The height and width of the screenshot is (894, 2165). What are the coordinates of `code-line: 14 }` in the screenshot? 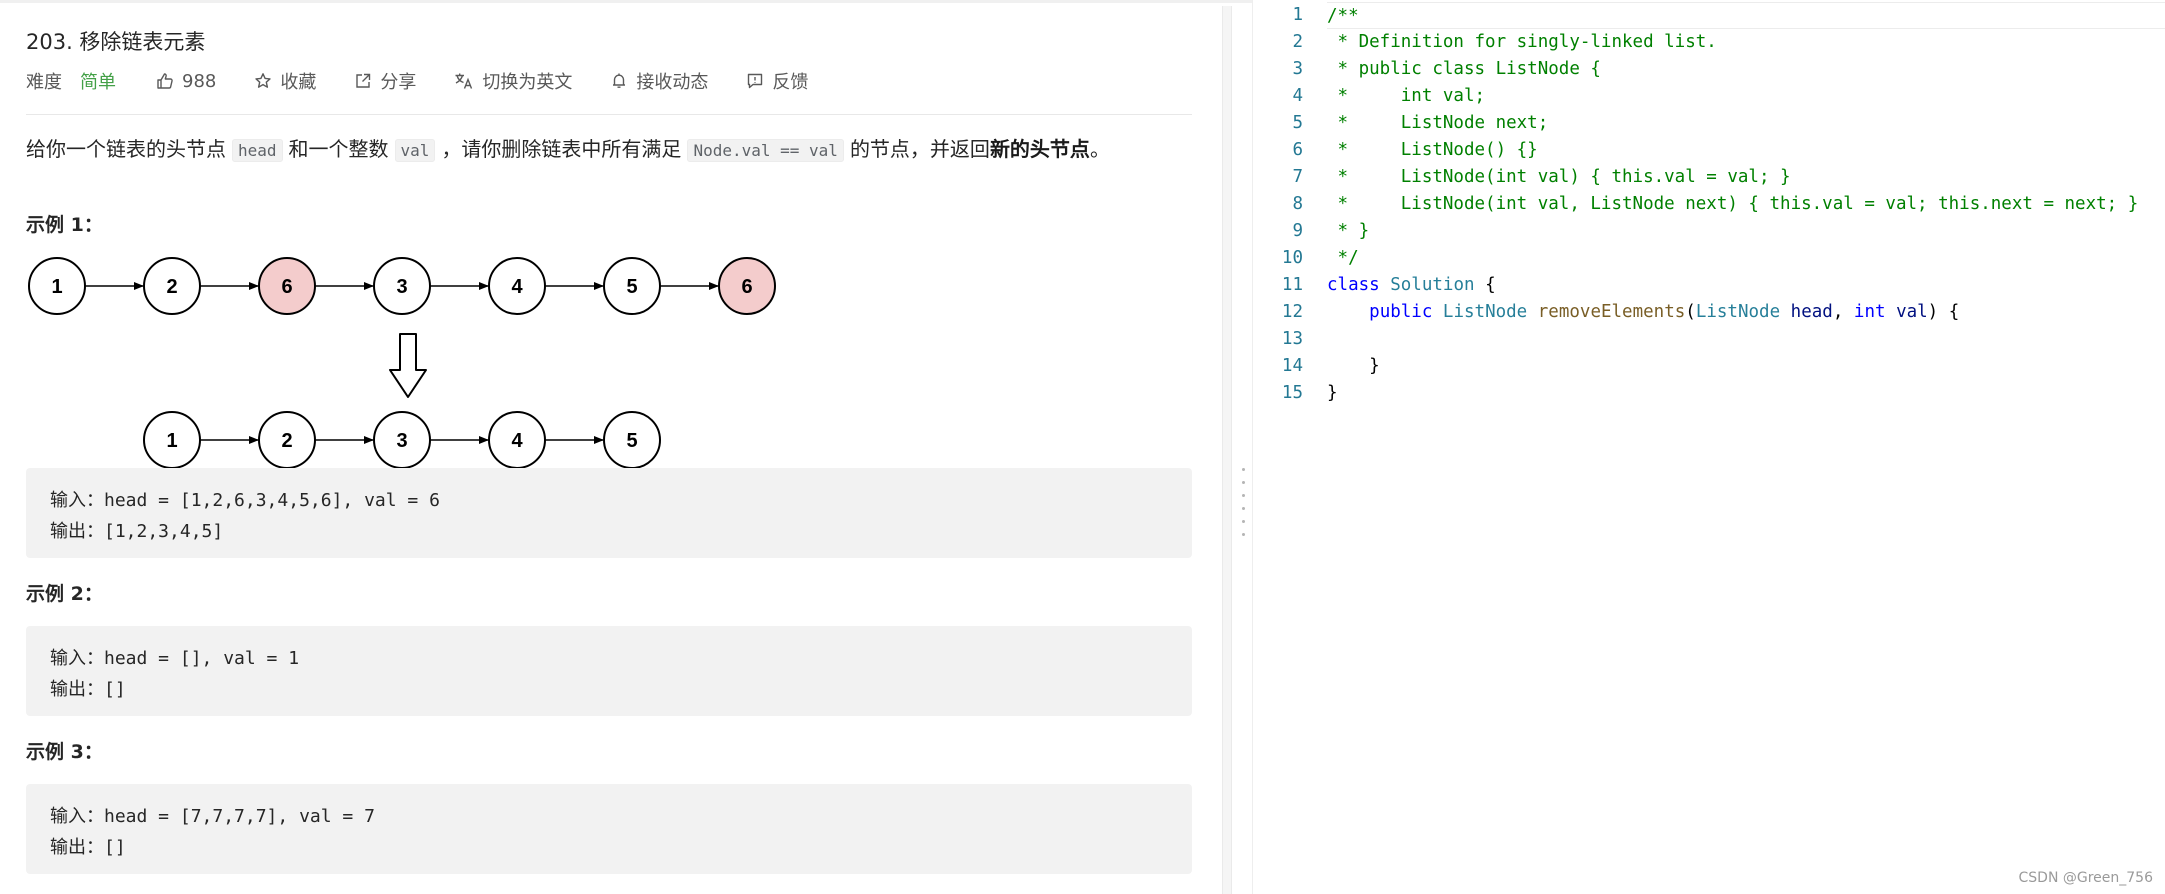 It's located at (1709, 366).